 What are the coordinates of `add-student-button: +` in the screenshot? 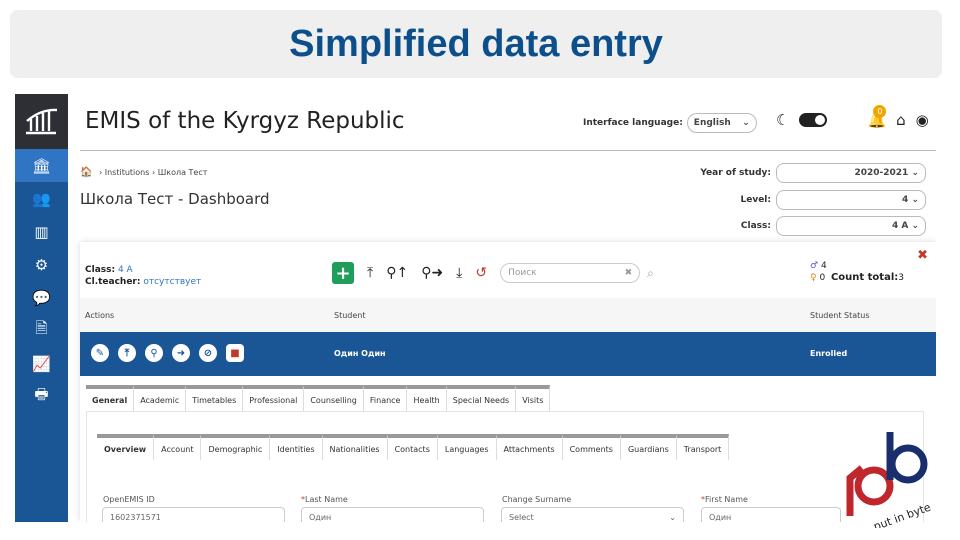 It's located at (343, 273).